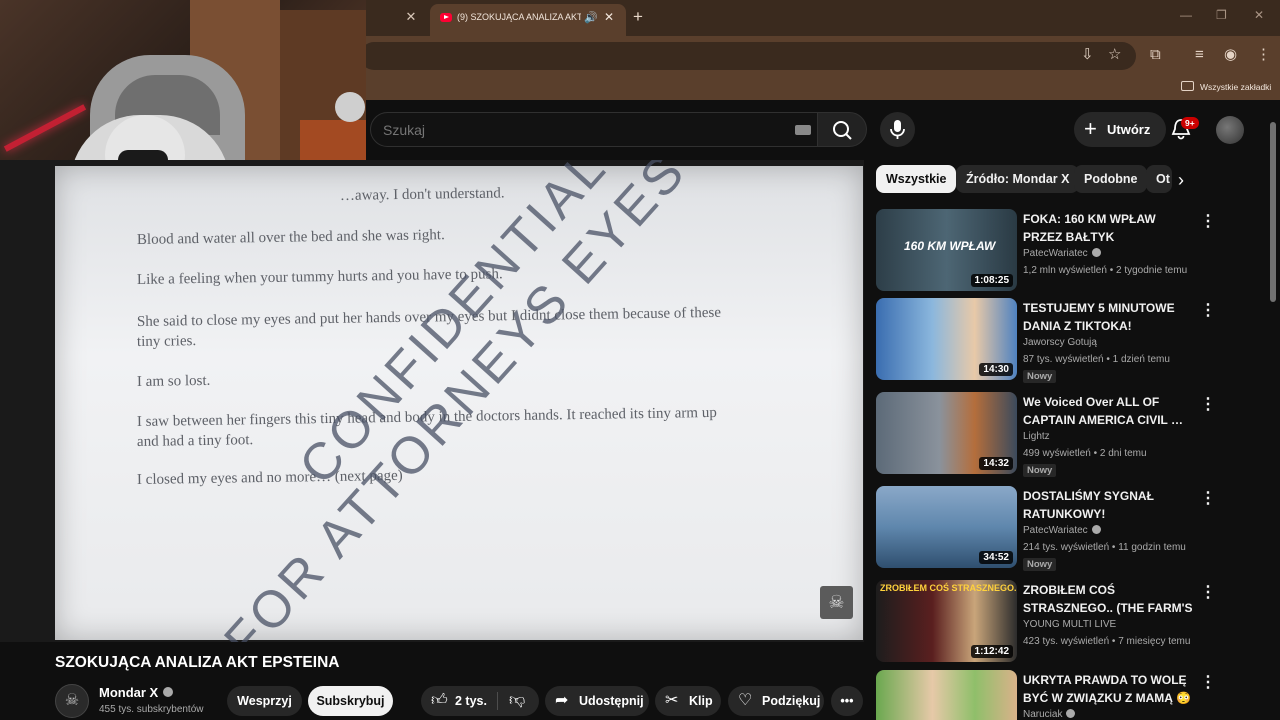  I want to click on search-button, so click(842, 129).